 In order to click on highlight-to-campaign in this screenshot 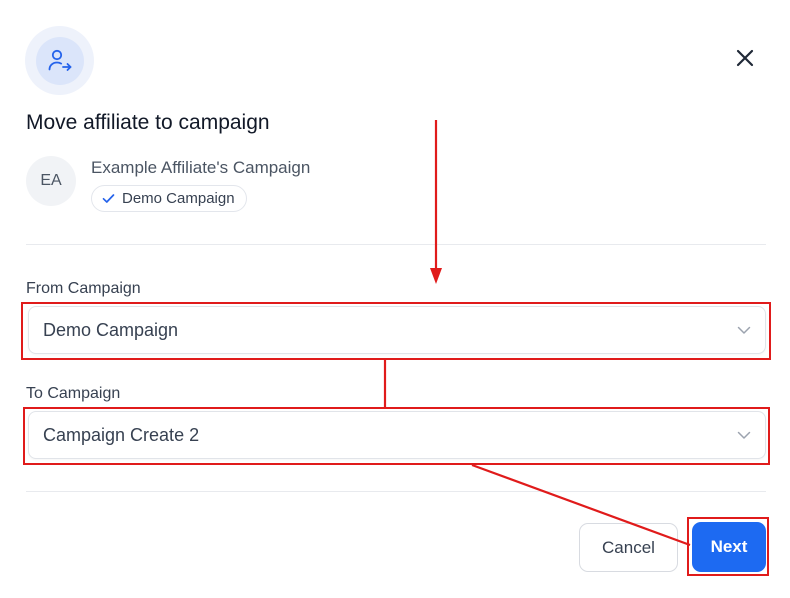, I will do `click(396, 436)`.